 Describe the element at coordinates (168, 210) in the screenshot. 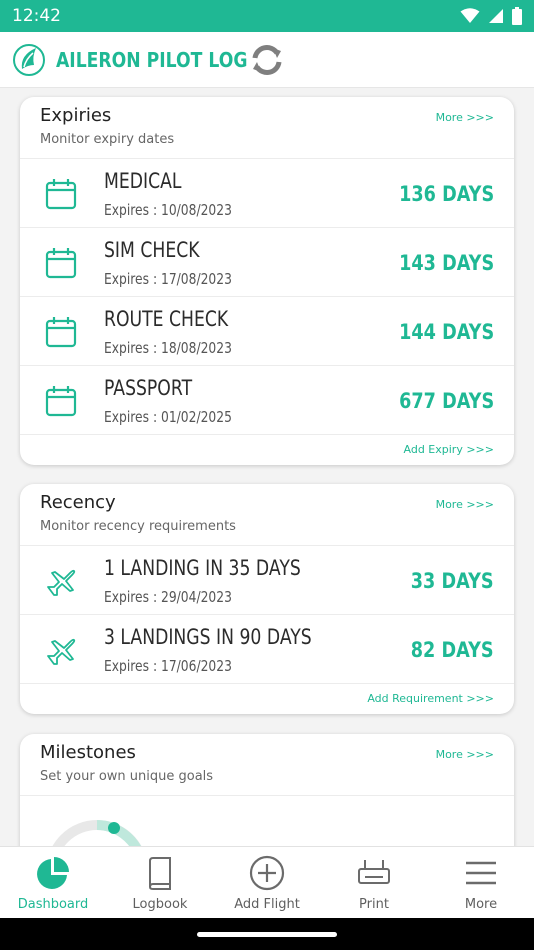

I see `expiry-date: Expires : 10/08/2023` at that location.